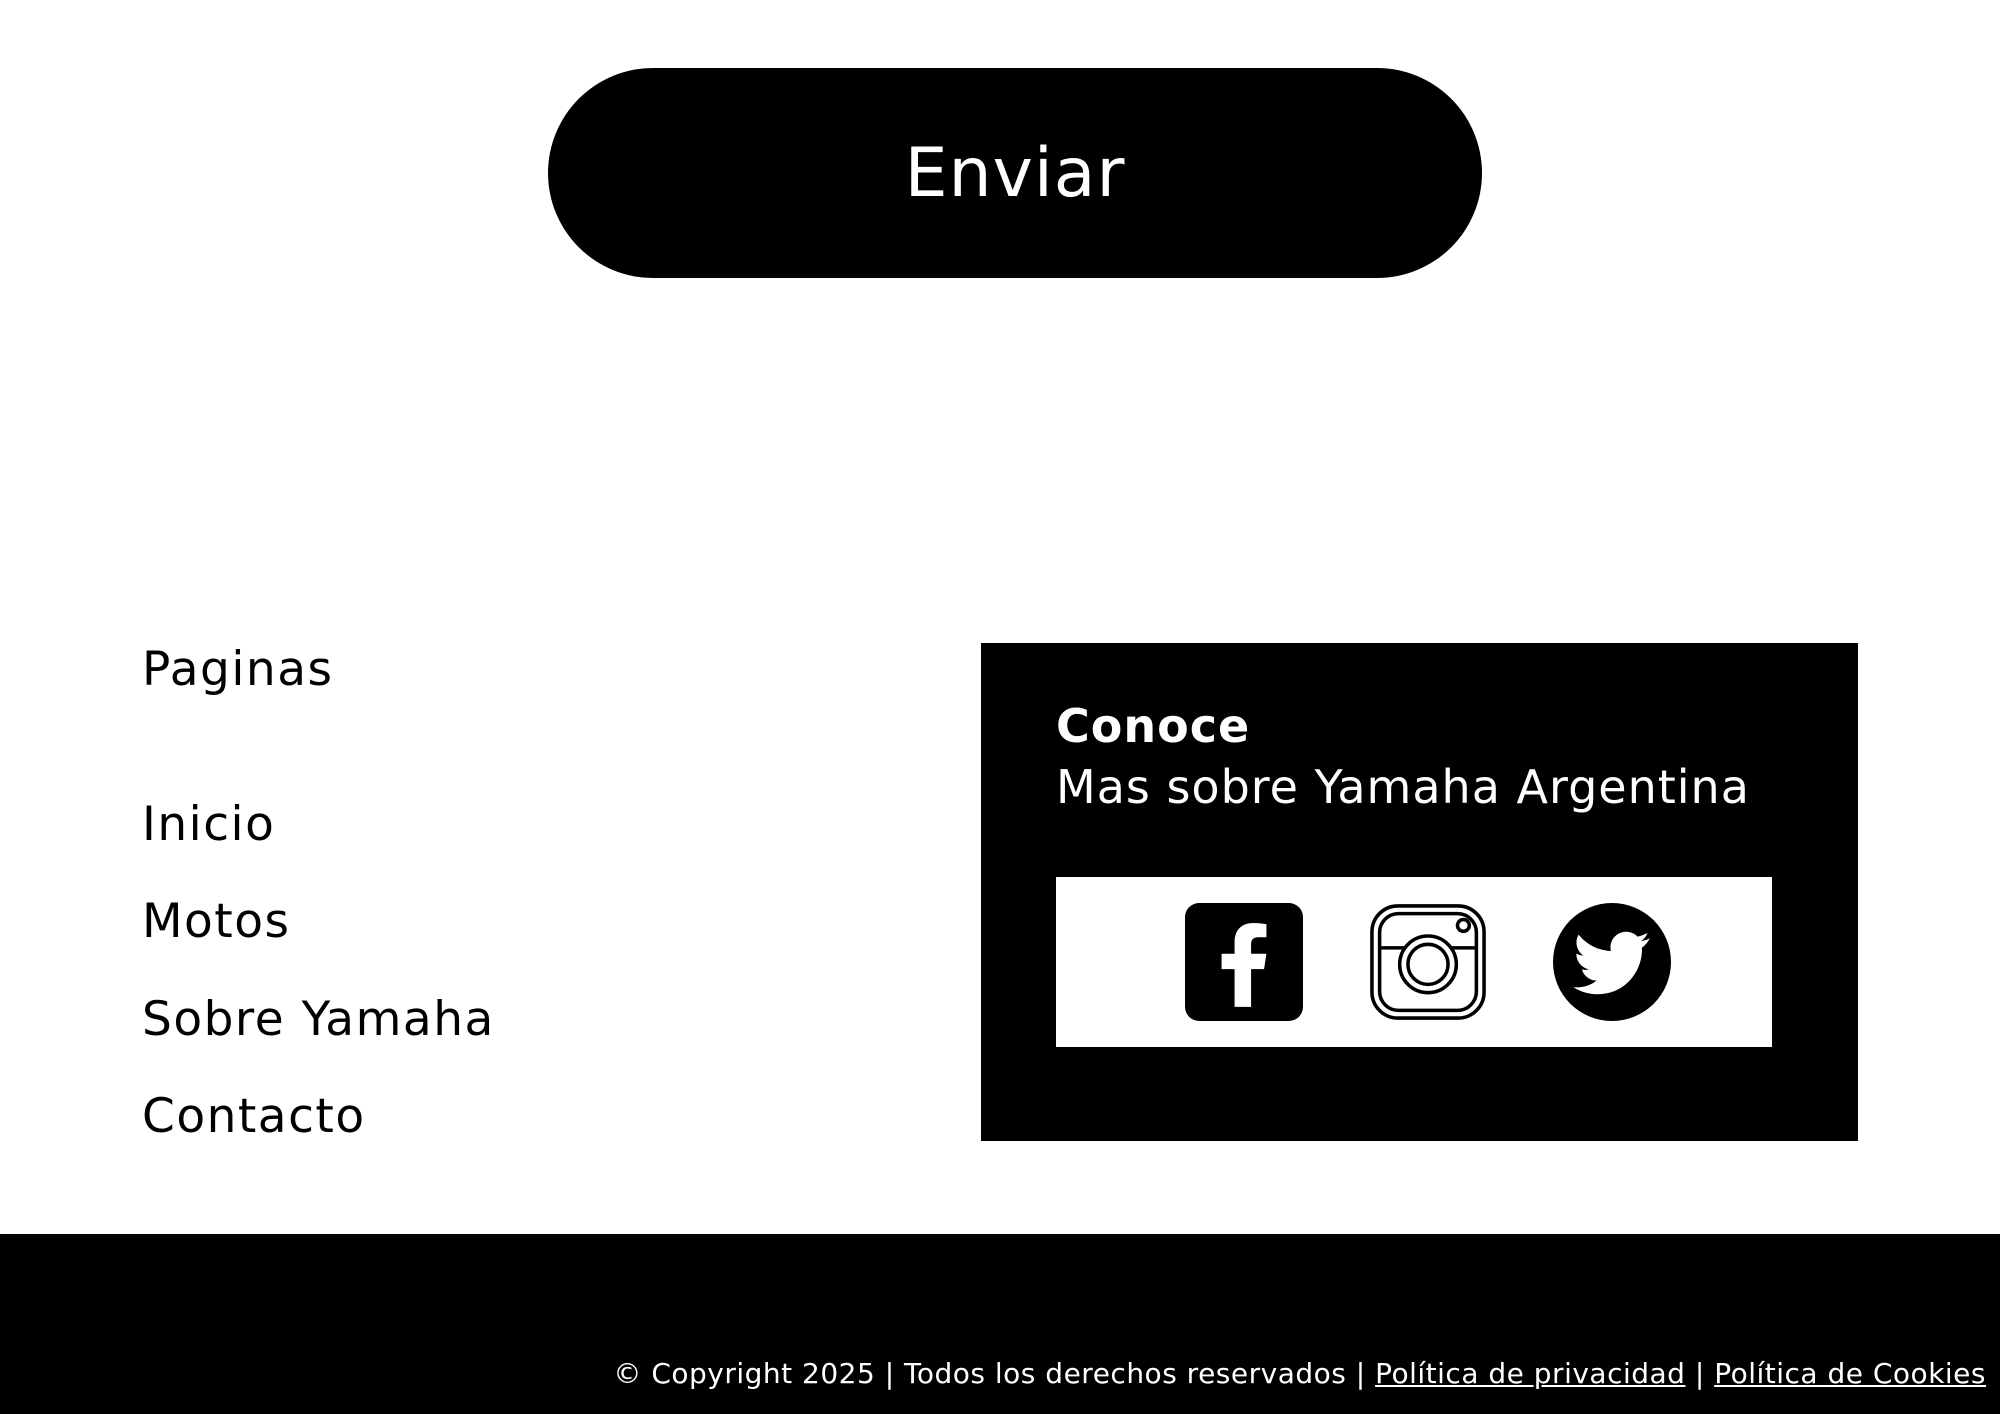 Image resolution: width=2000 pixels, height=1414 pixels. Describe the element at coordinates (238, 669) in the screenshot. I see `pages-heading: Paginas` at that location.